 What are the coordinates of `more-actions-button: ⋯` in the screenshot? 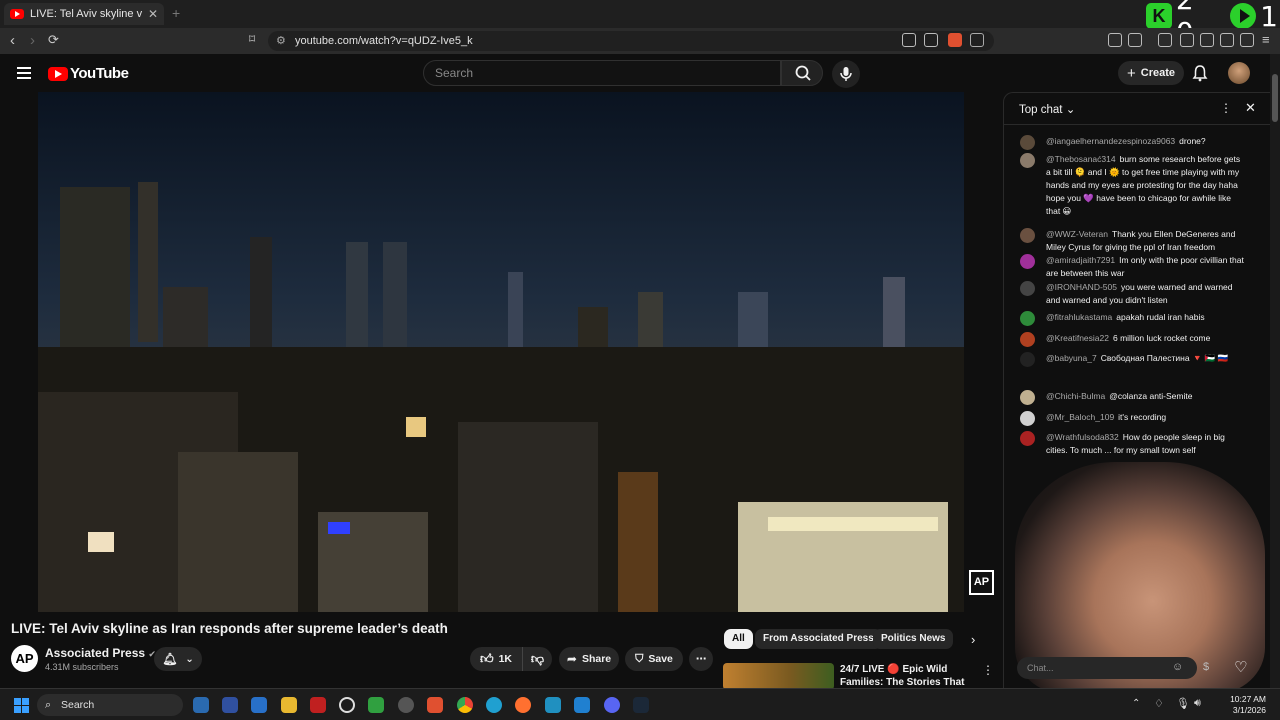 It's located at (701, 659).